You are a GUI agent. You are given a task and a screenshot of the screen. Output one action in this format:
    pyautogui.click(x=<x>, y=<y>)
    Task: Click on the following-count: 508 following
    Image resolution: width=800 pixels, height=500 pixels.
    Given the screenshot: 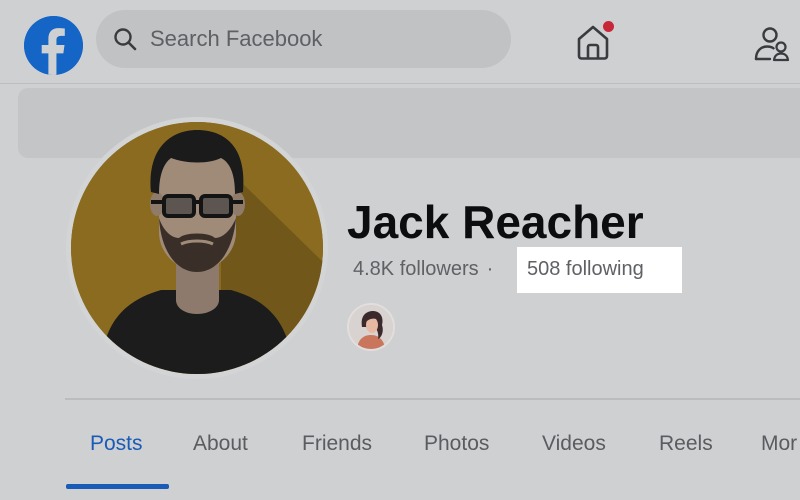 What is the action you would take?
    pyautogui.click(x=585, y=269)
    